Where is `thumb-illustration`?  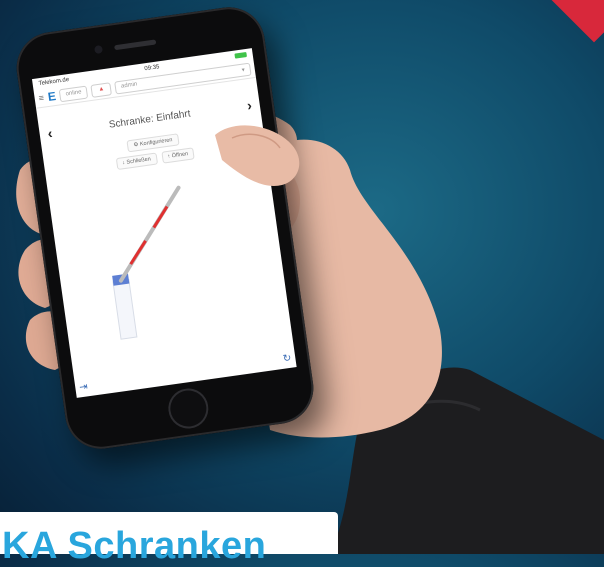
thumb-illustration is located at coordinates (257, 155).